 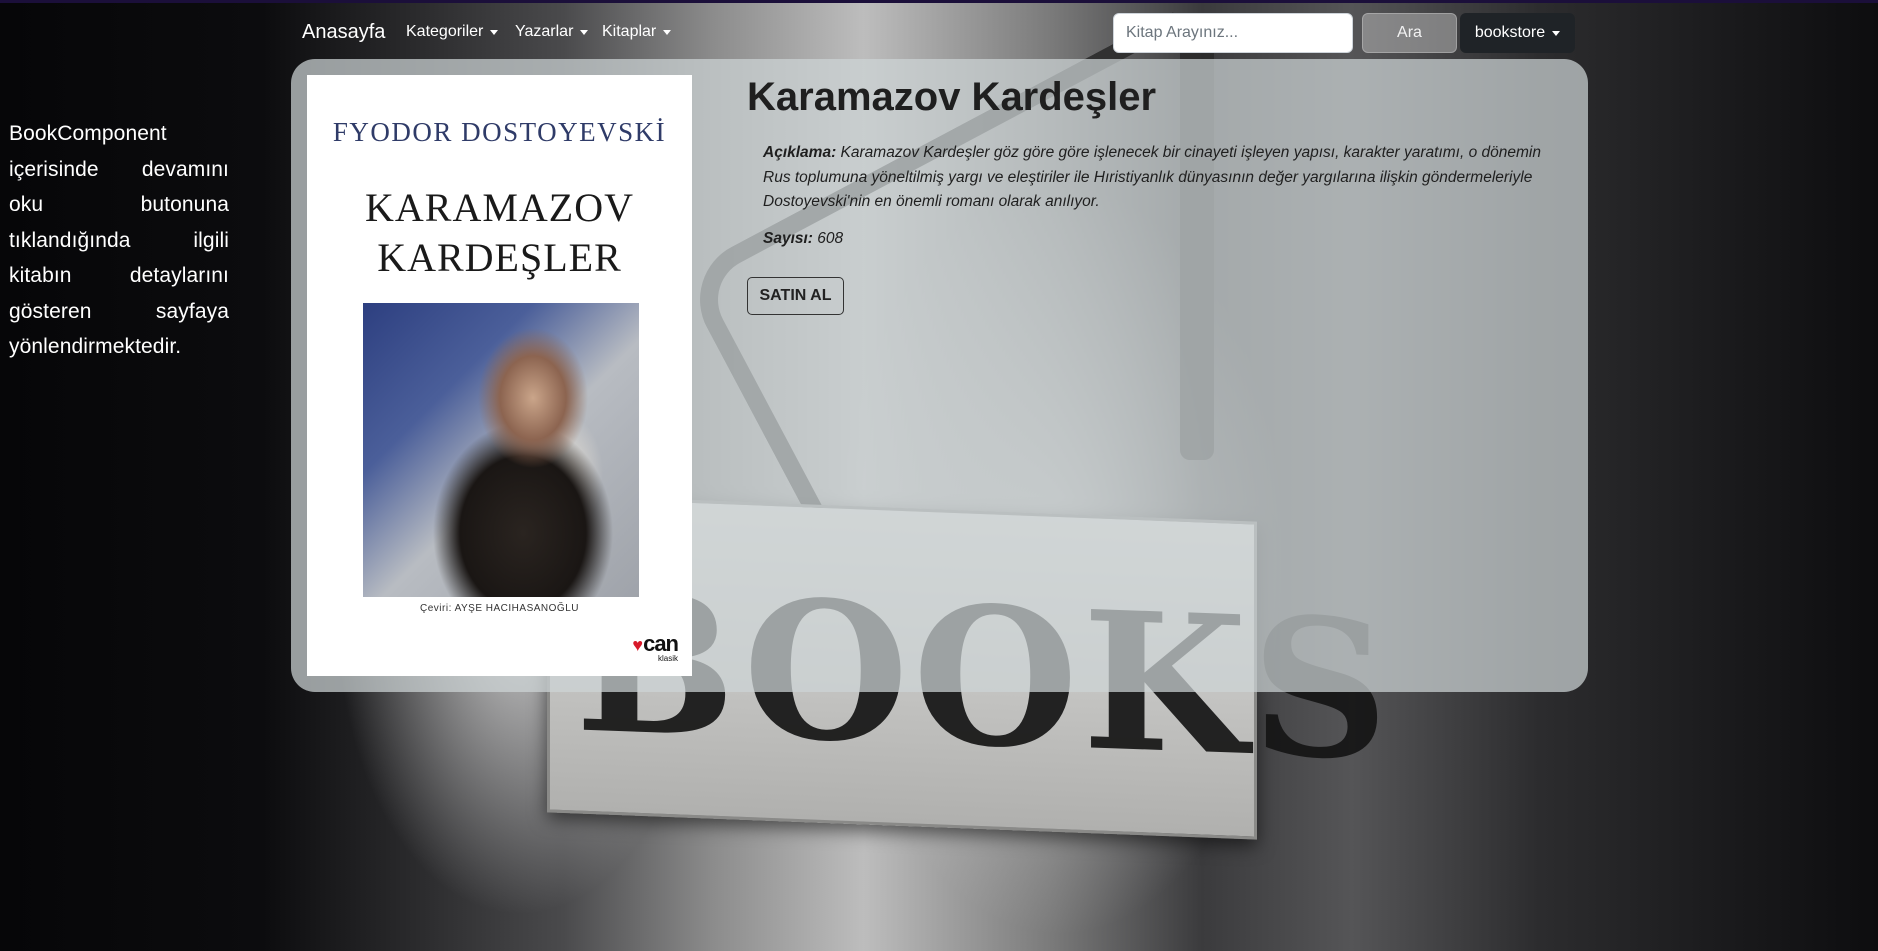 What do you see at coordinates (343, 32) in the screenshot?
I see `nav-brand-home: Anasayfa` at bounding box center [343, 32].